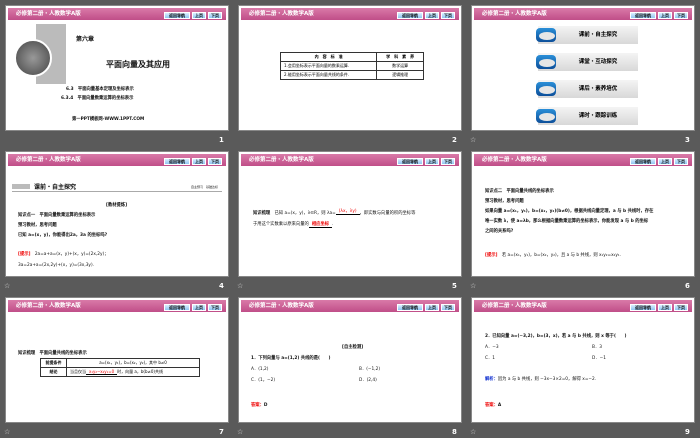  I want to click on blank-answer: x₁y₂−x₂y₁=0, so click(102, 372).